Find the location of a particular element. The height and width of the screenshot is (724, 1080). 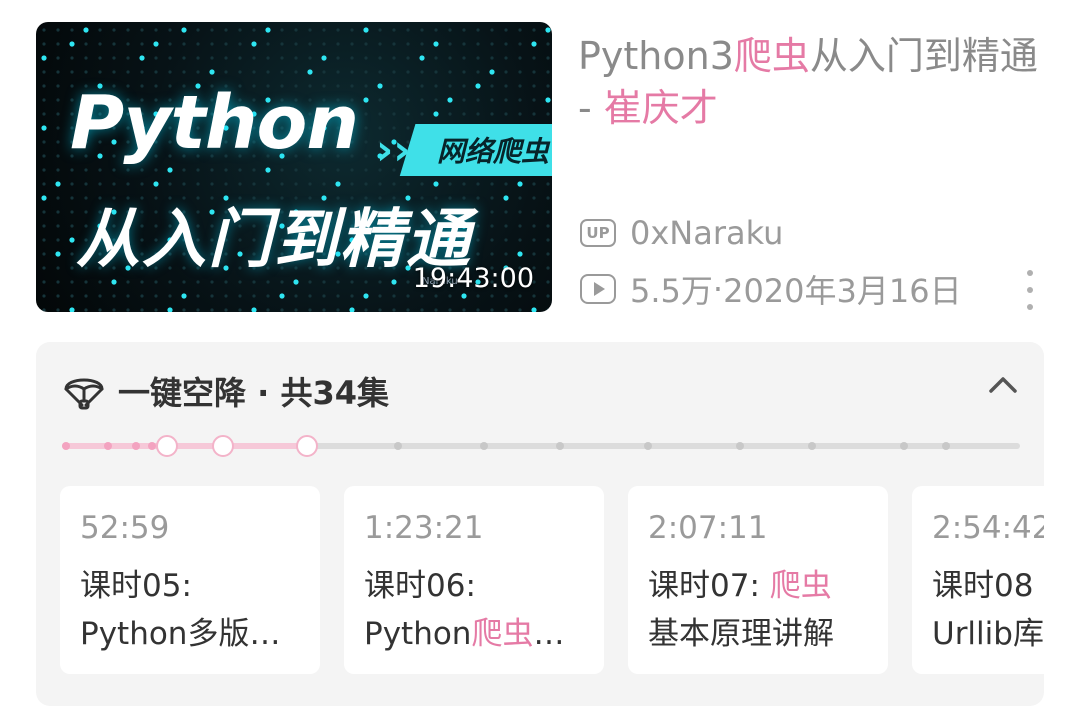

more-vertical-icon is located at coordinates (1030, 290).